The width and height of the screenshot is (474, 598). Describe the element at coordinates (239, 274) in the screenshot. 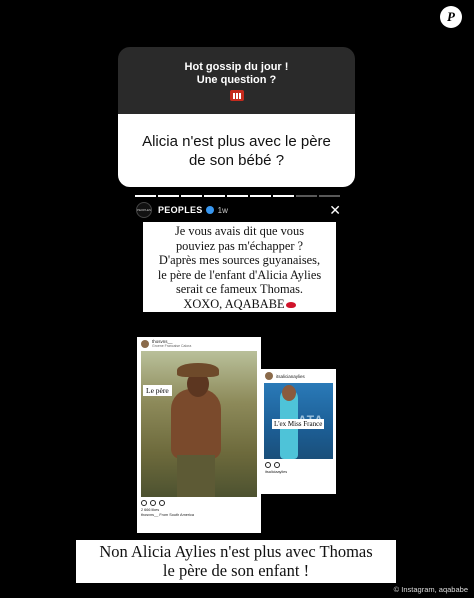

I see `caption-line: le père de l'enfant d'Alicia Aylies` at that location.